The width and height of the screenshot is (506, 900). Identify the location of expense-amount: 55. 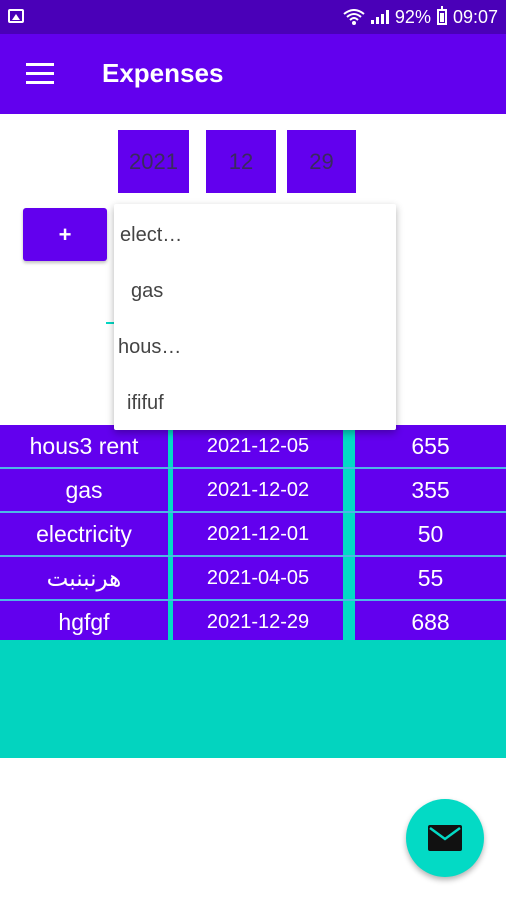
(430, 578).